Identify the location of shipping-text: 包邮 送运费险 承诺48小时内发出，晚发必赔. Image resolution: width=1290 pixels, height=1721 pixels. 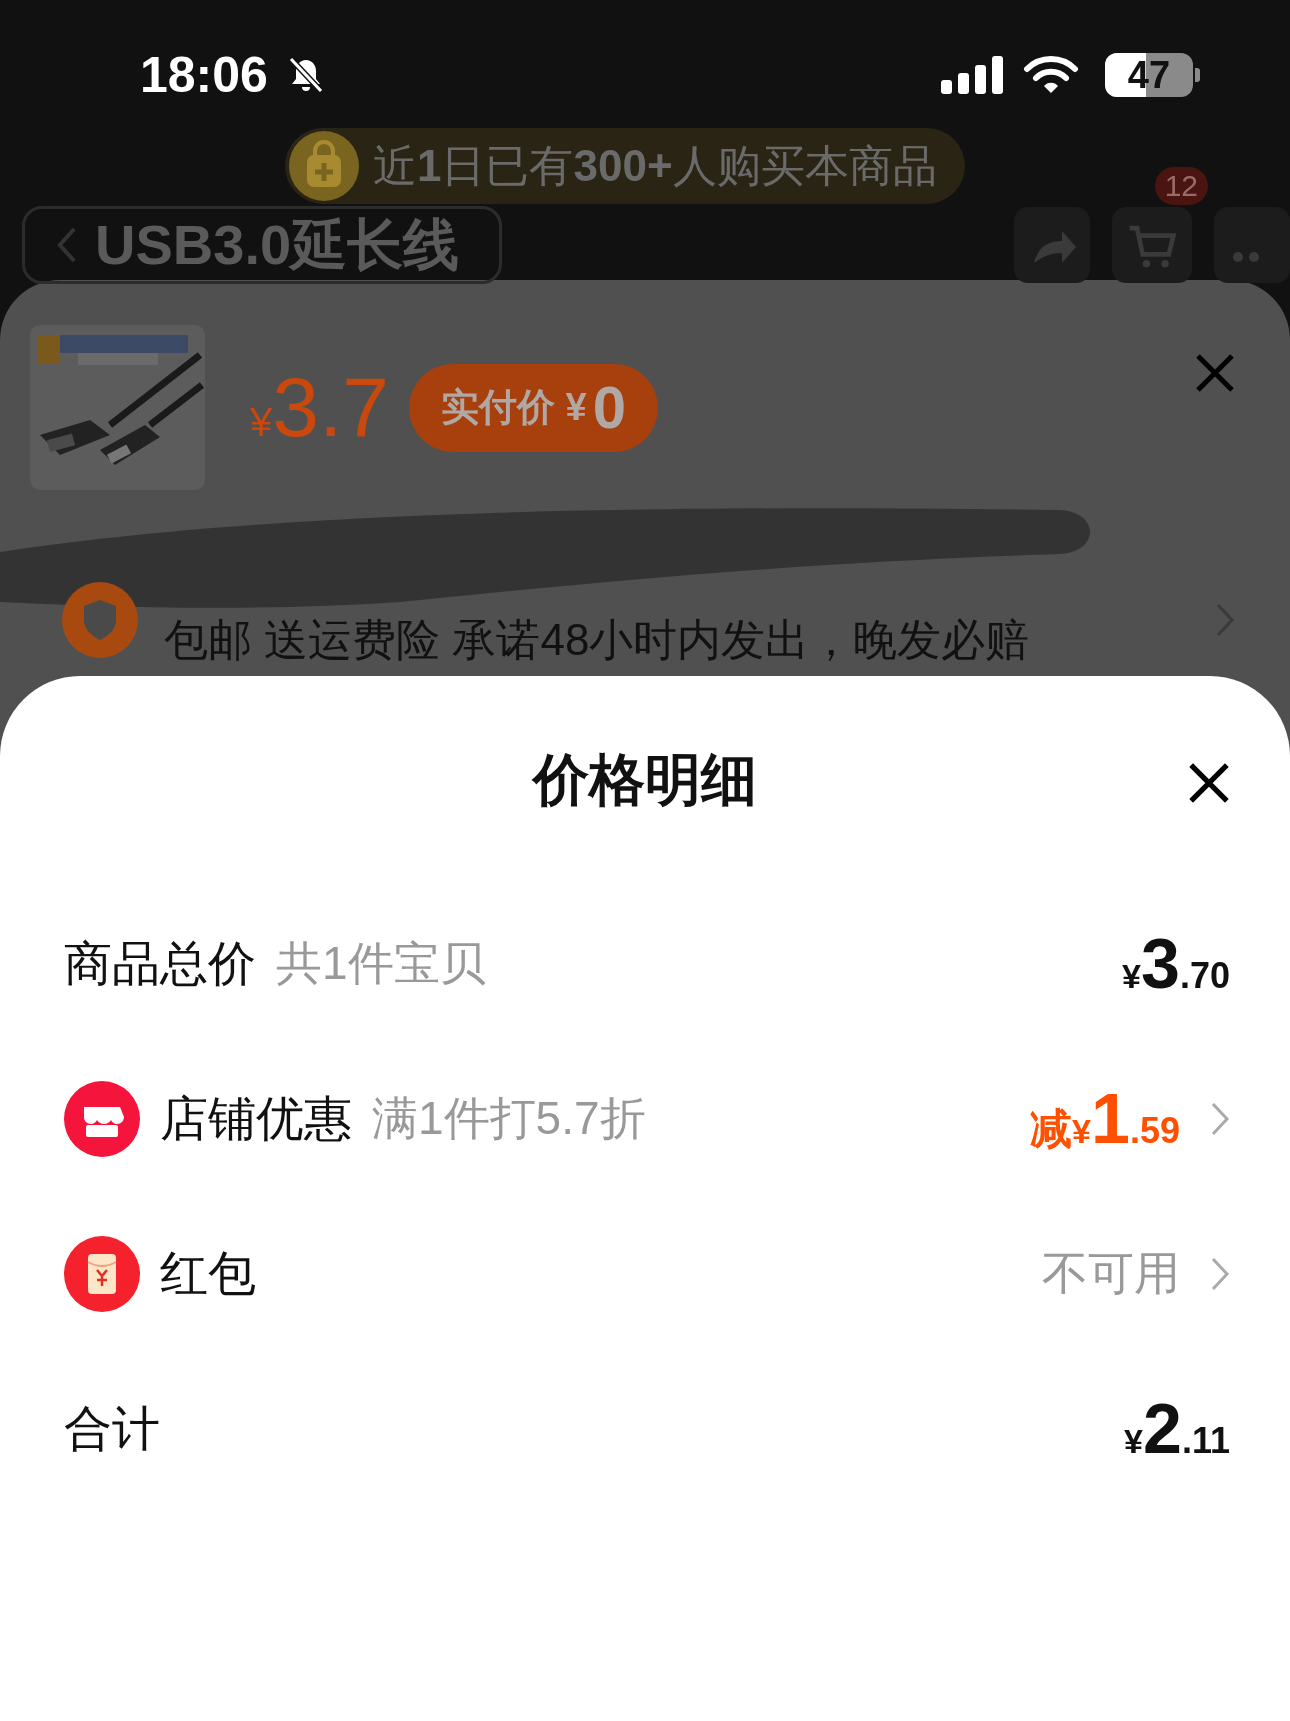
(597, 639).